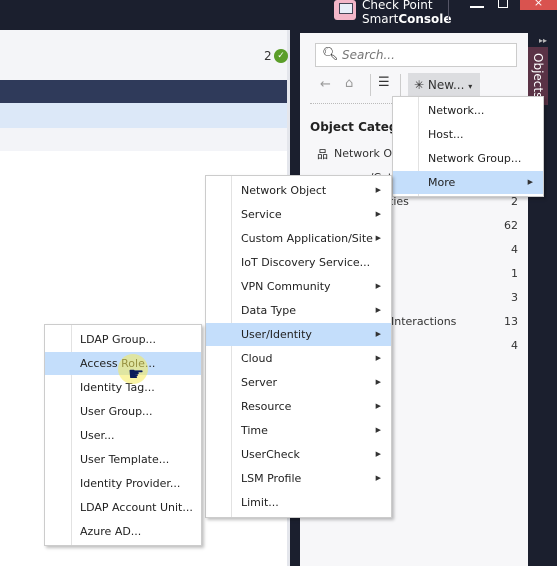  I want to click on menu-item: Custom Application/Site ▶, so click(298, 238).